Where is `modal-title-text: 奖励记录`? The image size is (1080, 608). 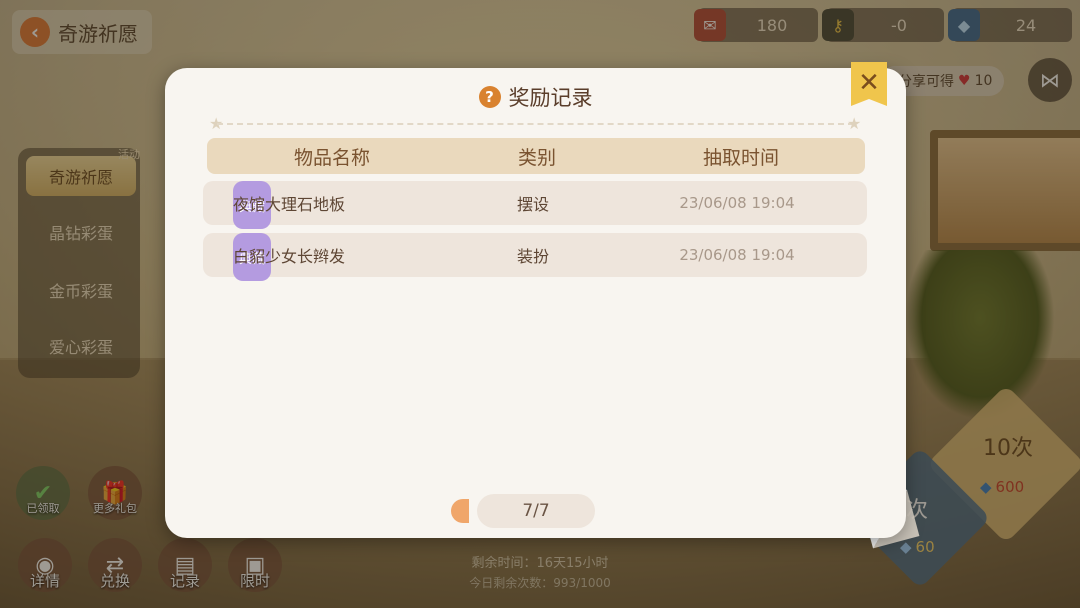
modal-title-text: 奖励记录 is located at coordinates (550, 98).